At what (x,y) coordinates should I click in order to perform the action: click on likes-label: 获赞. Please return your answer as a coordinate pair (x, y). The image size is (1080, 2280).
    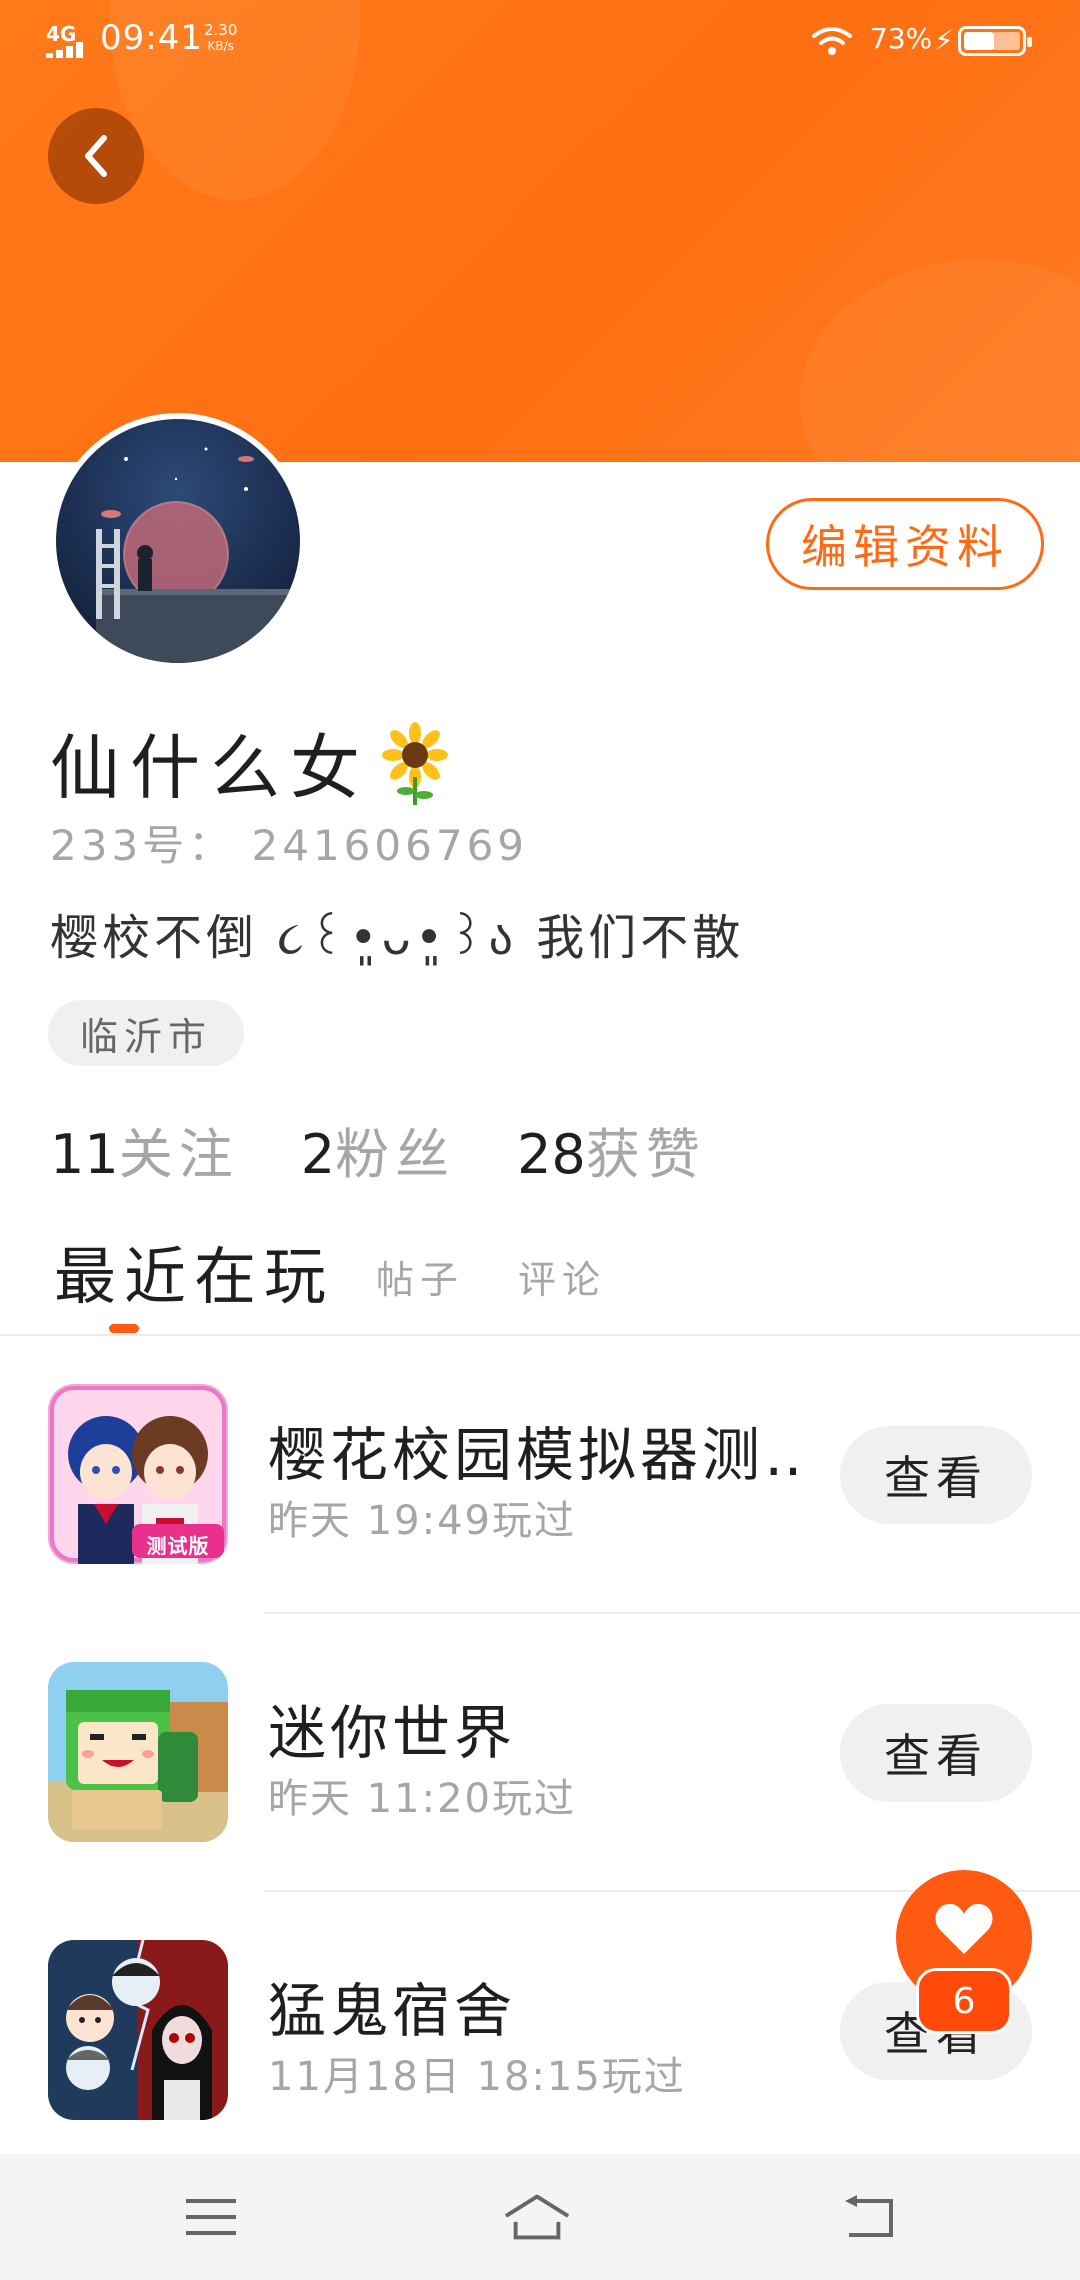
    Looking at the image, I should click on (645, 1154).